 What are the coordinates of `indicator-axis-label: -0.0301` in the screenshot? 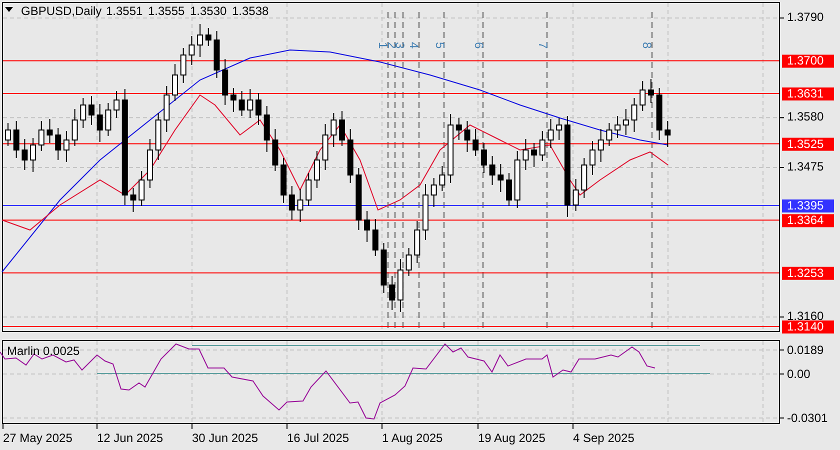 It's located at (807, 418).